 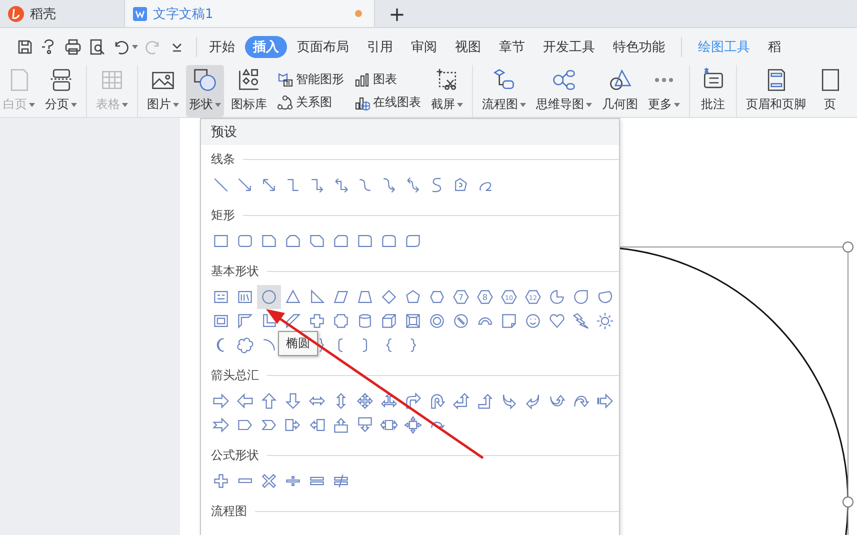 What do you see at coordinates (61, 104) in the screenshot?
I see `button-label: 分页` at bounding box center [61, 104].